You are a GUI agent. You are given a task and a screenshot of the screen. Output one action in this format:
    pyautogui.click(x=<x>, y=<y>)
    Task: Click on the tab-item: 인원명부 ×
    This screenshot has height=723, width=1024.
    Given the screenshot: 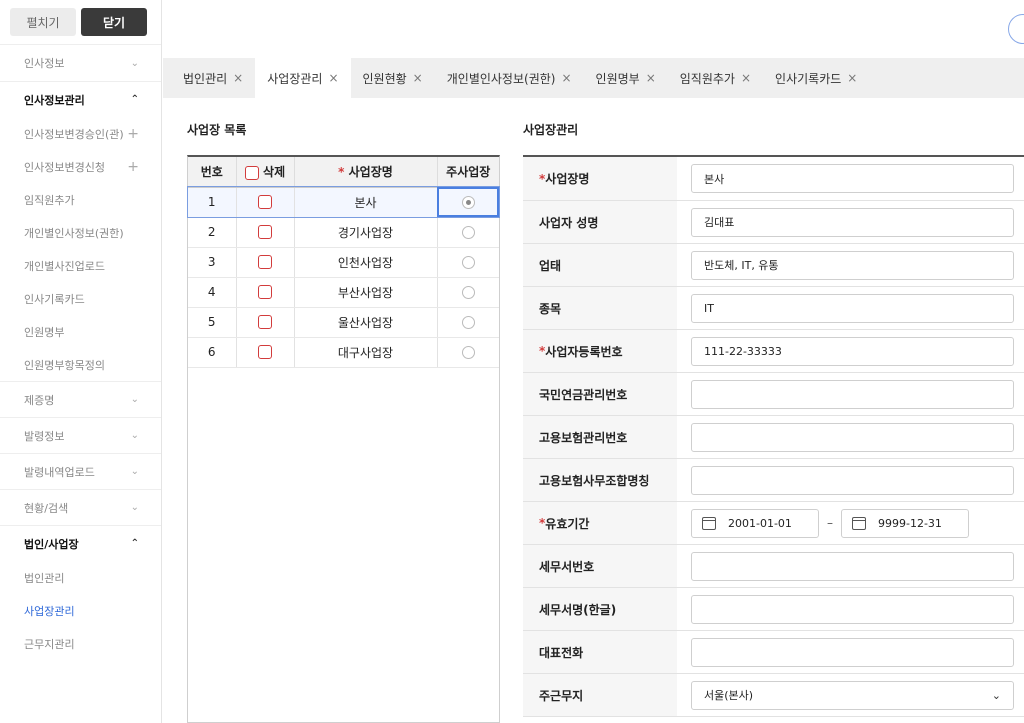 What is the action you would take?
    pyautogui.click(x=626, y=78)
    